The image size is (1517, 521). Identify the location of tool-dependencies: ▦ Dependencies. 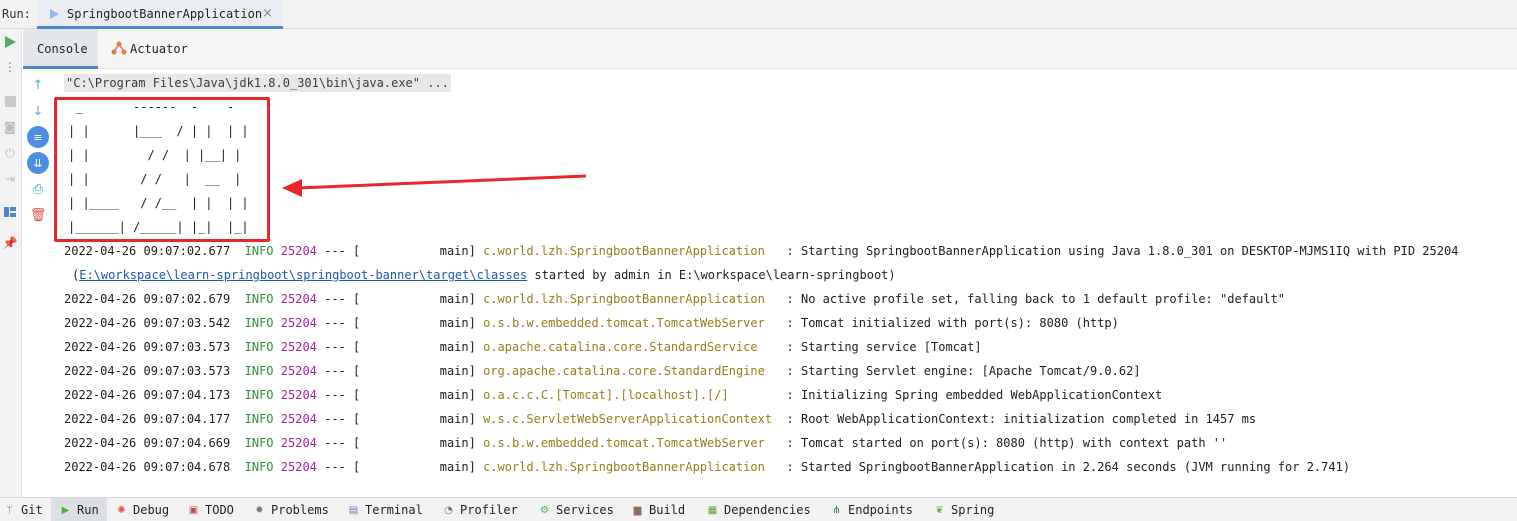
(758, 509).